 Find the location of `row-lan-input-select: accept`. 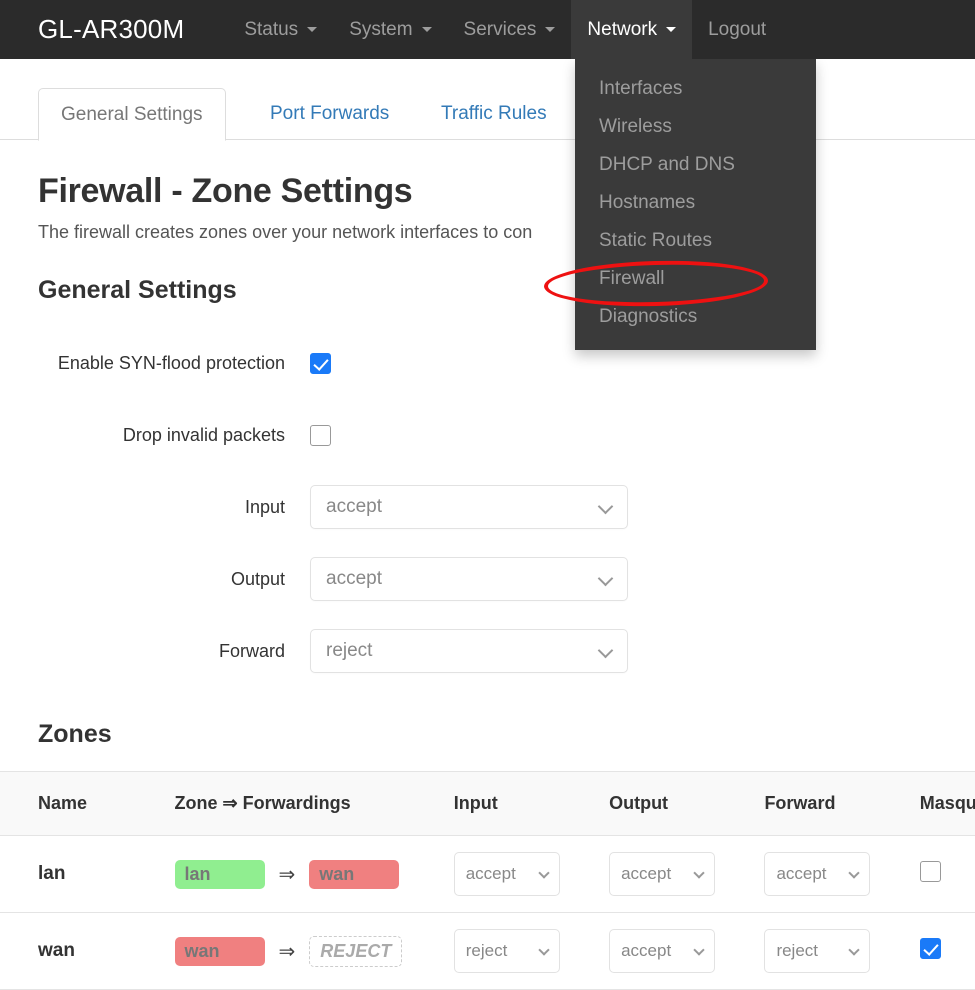

row-lan-input-select: accept is located at coordinates (506, 874).